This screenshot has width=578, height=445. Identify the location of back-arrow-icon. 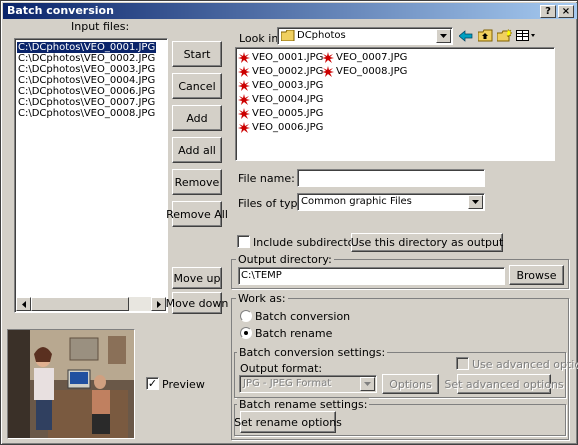
(465, 37).